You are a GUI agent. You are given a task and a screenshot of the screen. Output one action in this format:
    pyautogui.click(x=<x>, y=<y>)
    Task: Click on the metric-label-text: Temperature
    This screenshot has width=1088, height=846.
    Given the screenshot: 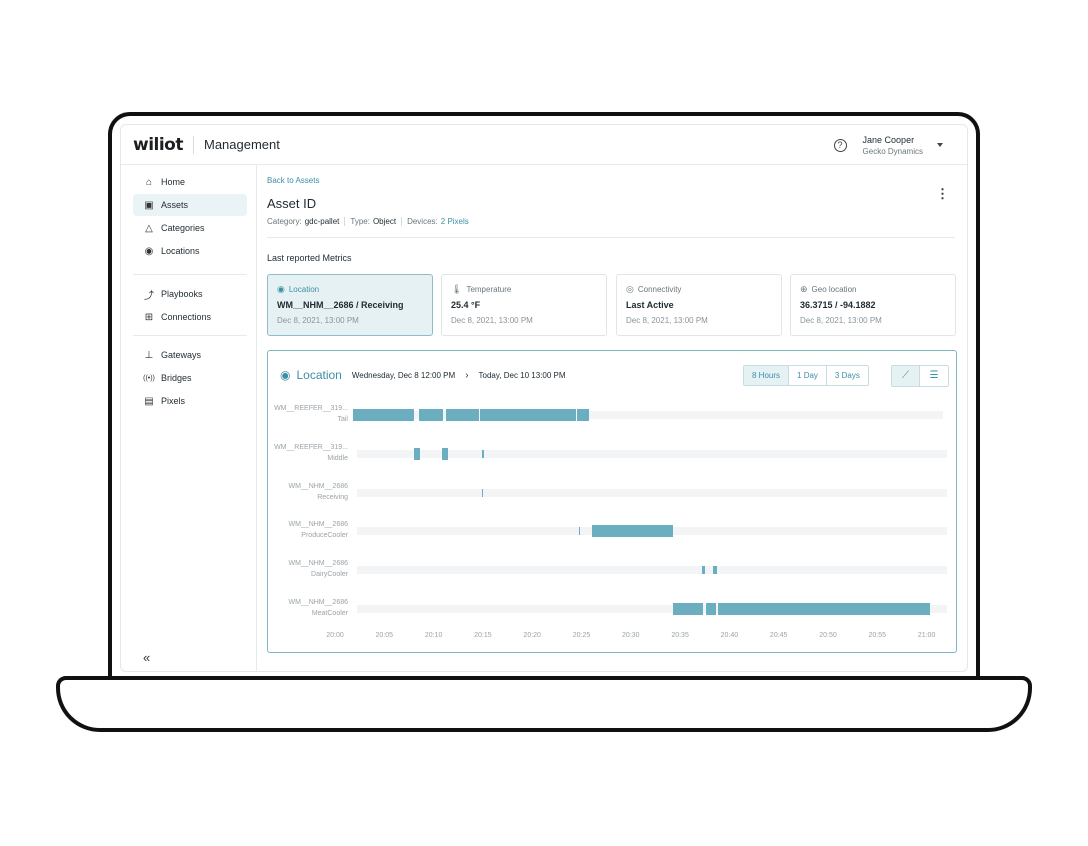 What is the action you would take?
    pyautogui.click(x=489, y=289)
    